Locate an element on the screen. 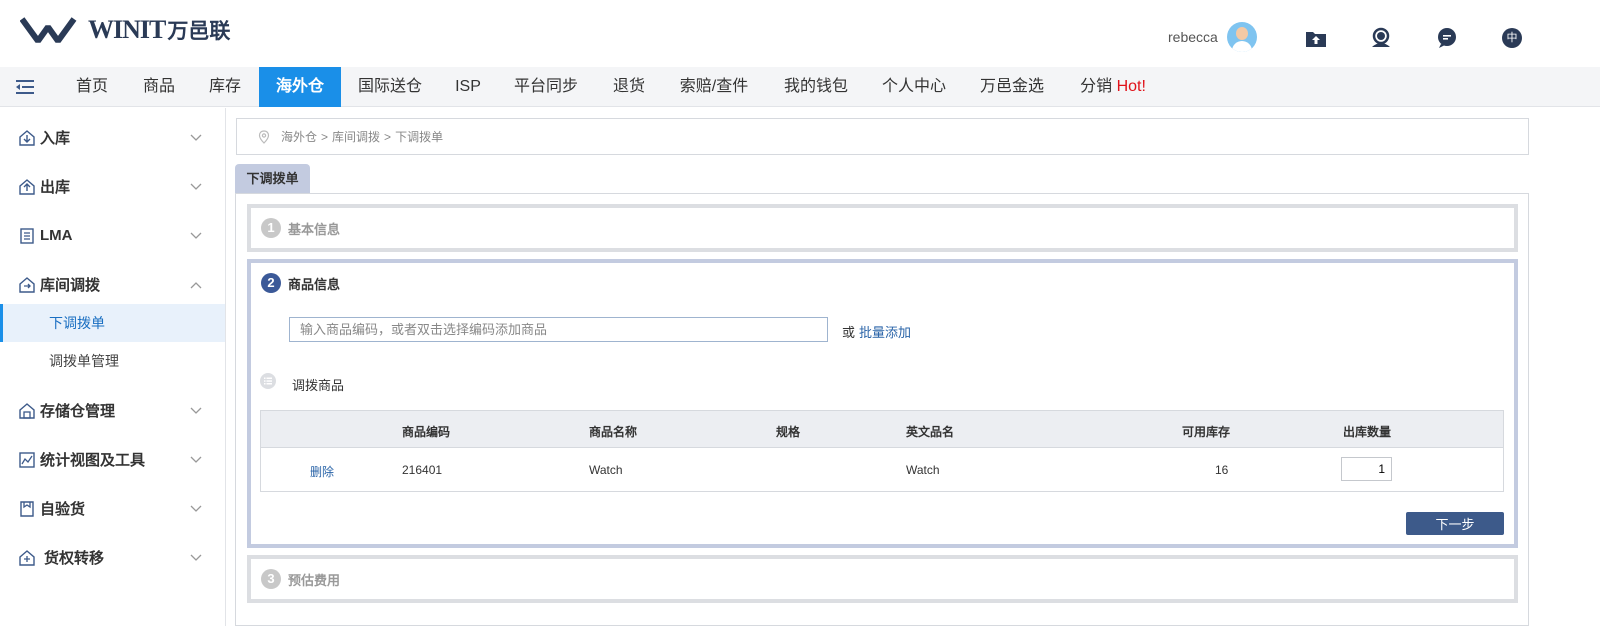 Image resolution: width=1600 pixels, height=626 pixels. nav-international-delivery: 国际送仓 is located at coordinates (390, 87).